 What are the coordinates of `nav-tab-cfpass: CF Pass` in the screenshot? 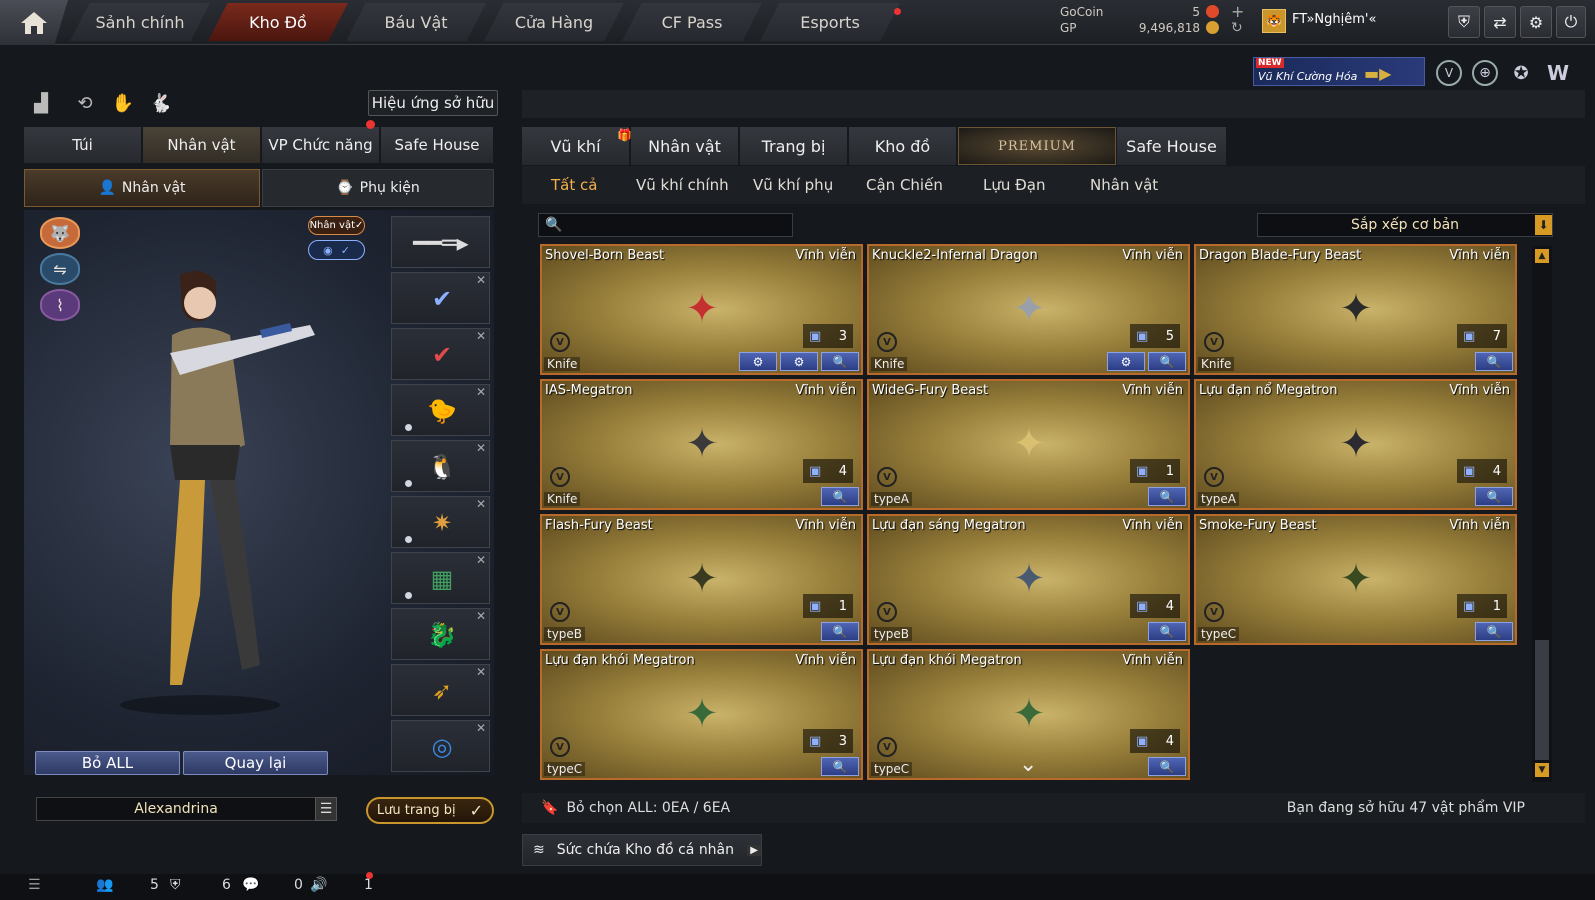 It's located at (692, 22).